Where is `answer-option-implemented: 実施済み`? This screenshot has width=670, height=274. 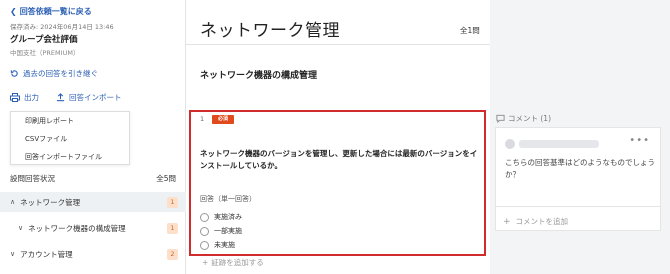 answer-option-implemented: 実施済み is located at coordinates (221, 217).